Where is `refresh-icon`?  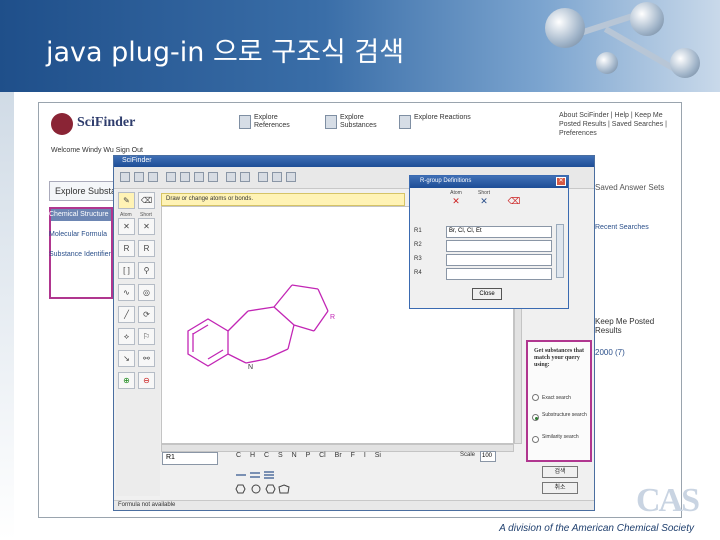
refresh-icon is located at coordinates (263, 177).